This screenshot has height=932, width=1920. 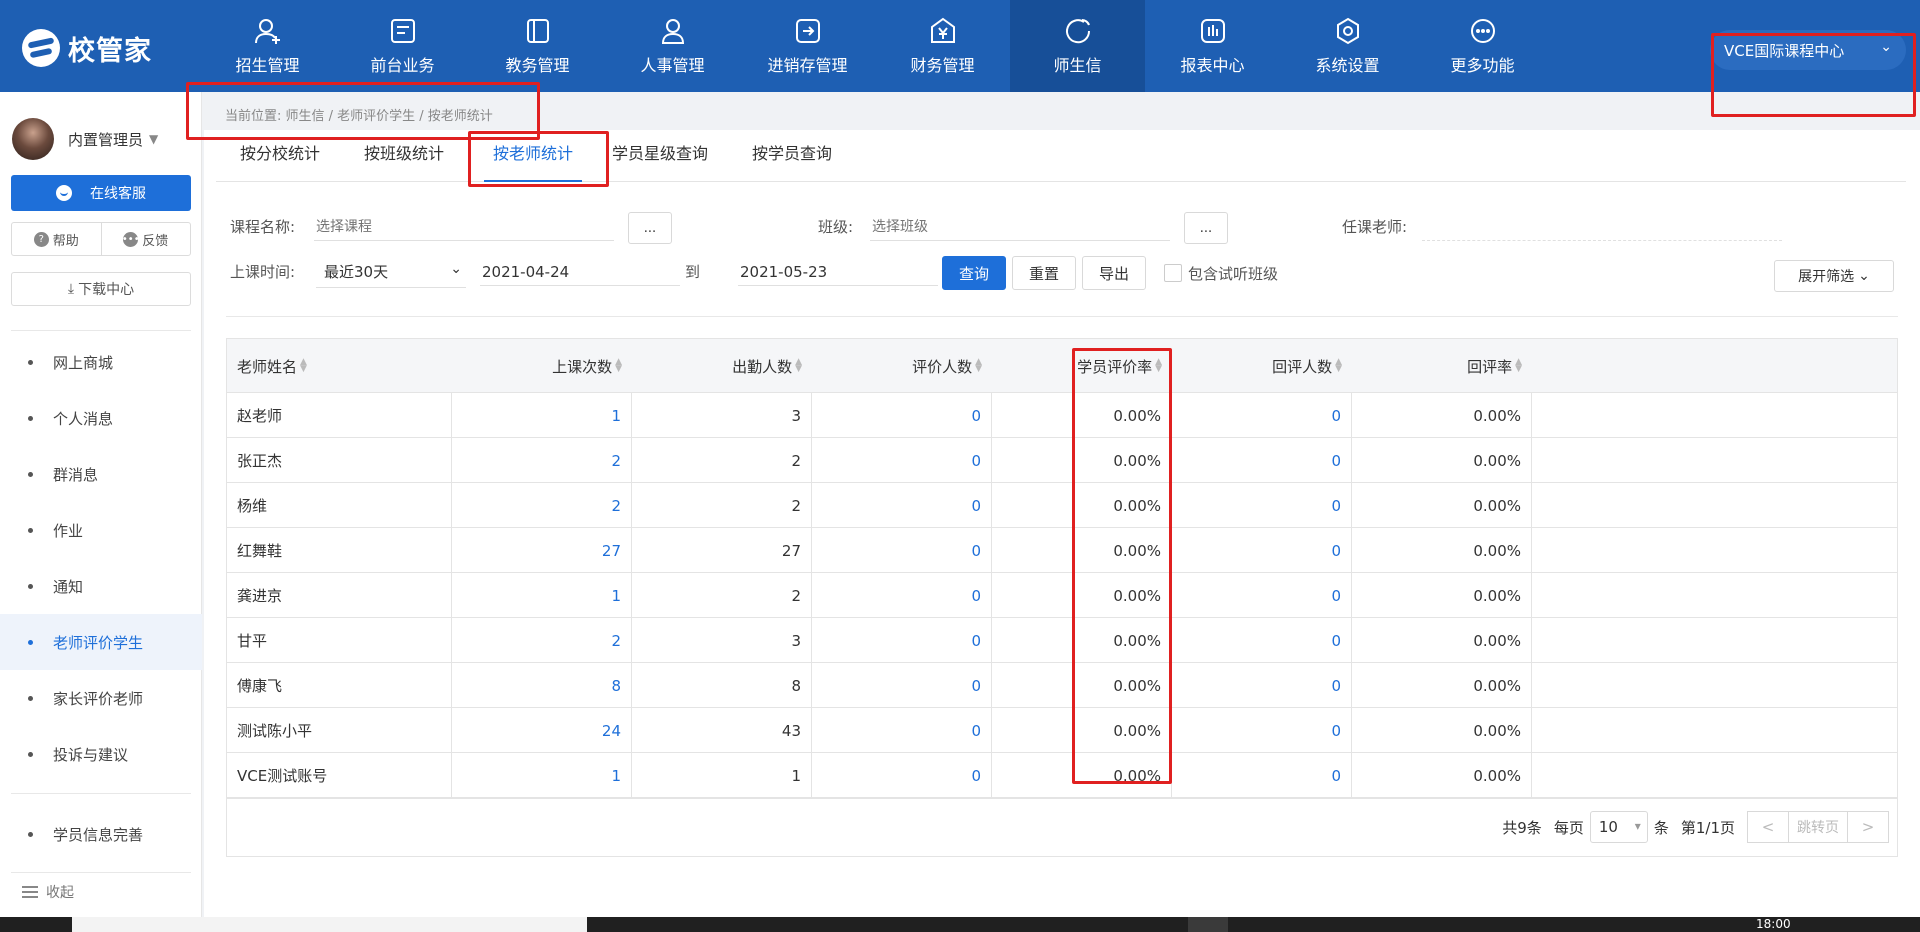 What do you see at coordinates (85, 139) in the screenshot?
I see `user-profile: 内置管理员 ▼` at bounding box center [85, 139].